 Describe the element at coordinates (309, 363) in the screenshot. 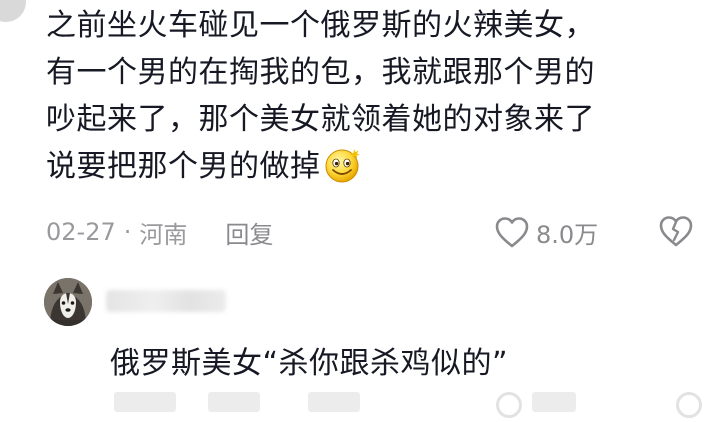

I see `reply-text: 俄罗斯美女“杀你跟杀鸡似的”` at that location.